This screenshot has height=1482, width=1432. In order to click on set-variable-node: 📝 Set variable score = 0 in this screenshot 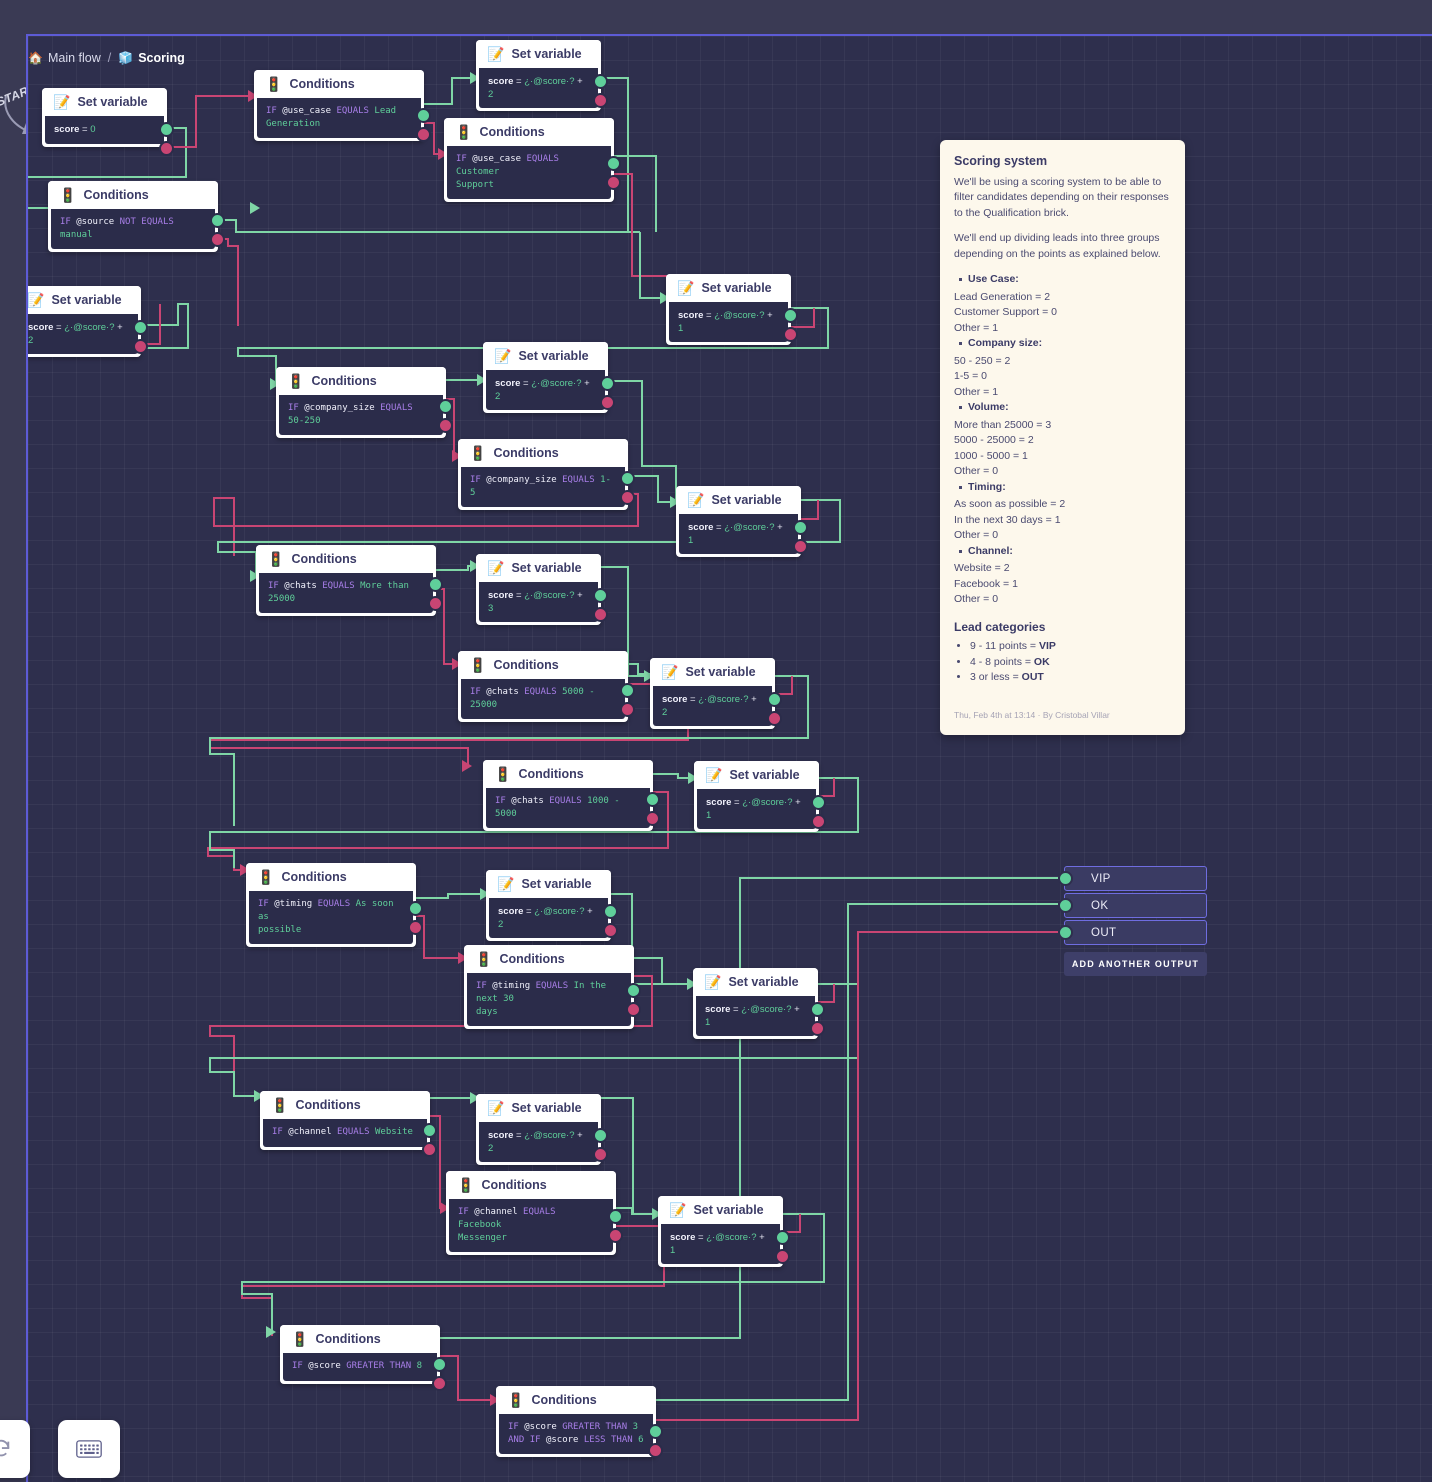, I will do `click(108, 122)`.